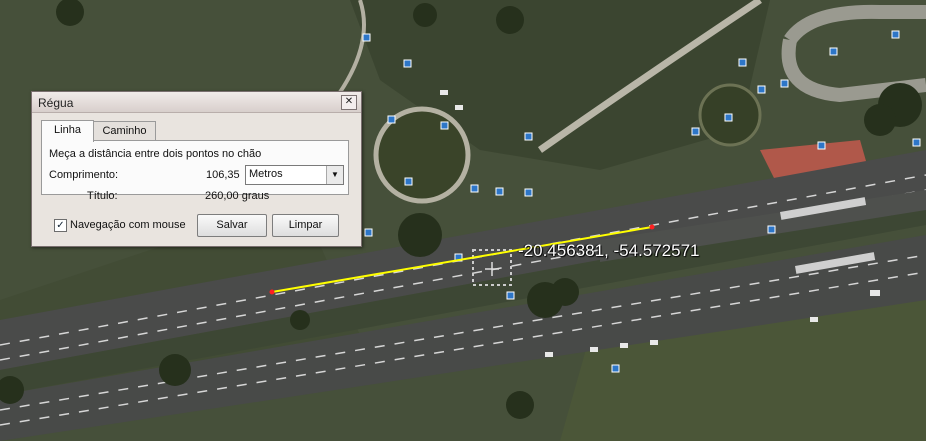  I want to click on length-value: 106,35, so click(223, 175).